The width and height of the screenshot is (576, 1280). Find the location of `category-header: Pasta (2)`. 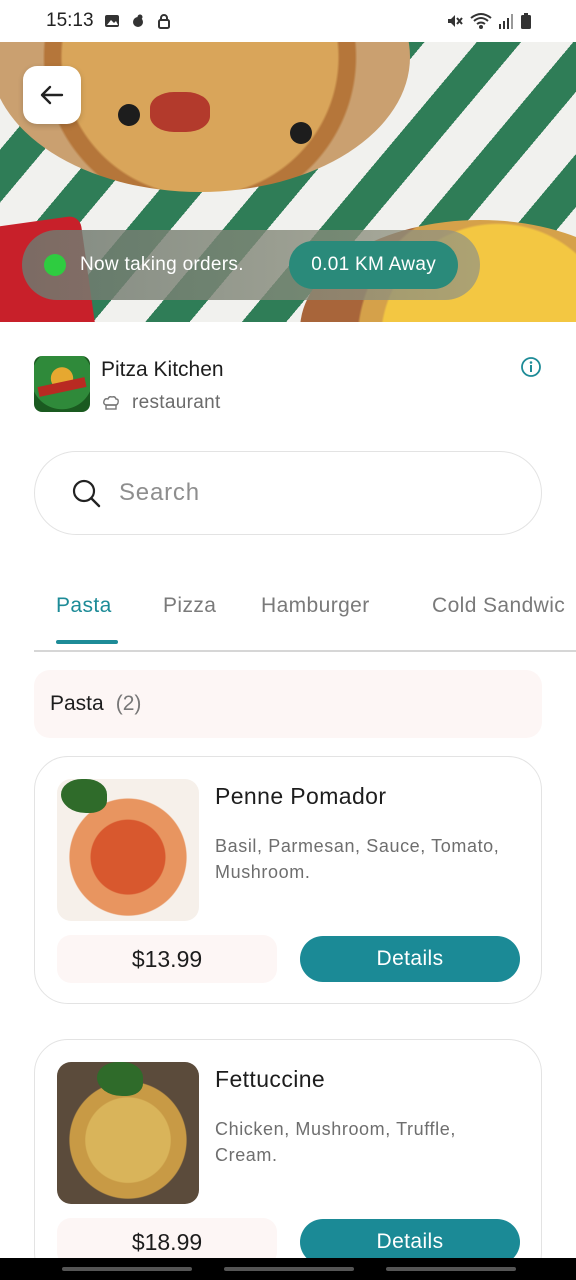

category-header: Pasta (2) is located at coordinates (288, 704).